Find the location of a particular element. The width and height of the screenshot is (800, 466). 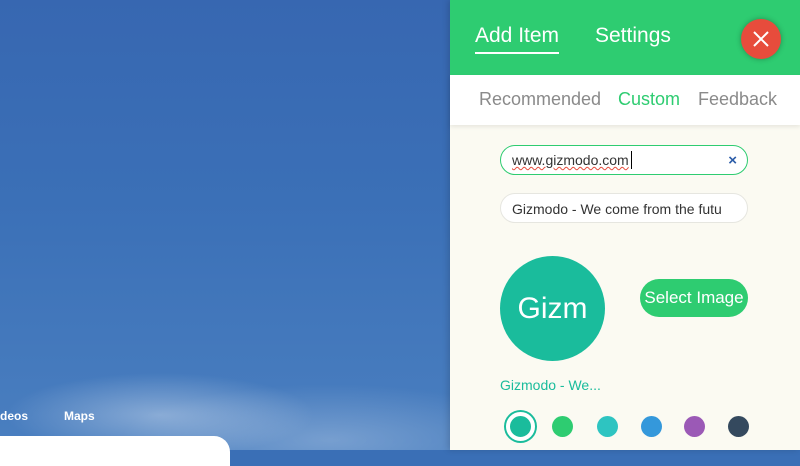

bg-nav-videos: deos is located at coordinates (14, 416).